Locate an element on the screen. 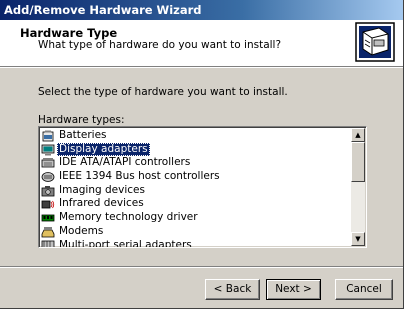  ide-controller-icon is located at coordinates (48, 163).